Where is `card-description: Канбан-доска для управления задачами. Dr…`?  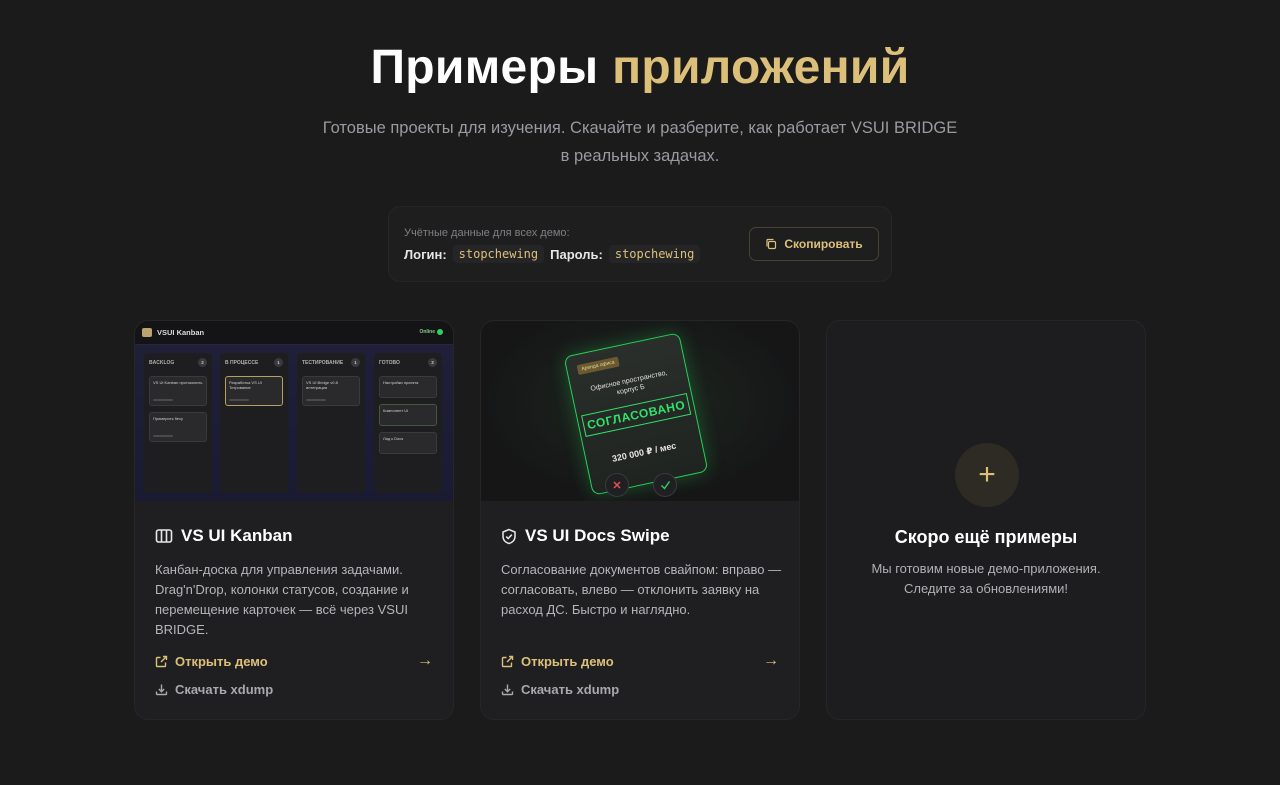
card-description: Канбан-доска для управления задачами. Dr… is located at coordinates (282, 599).